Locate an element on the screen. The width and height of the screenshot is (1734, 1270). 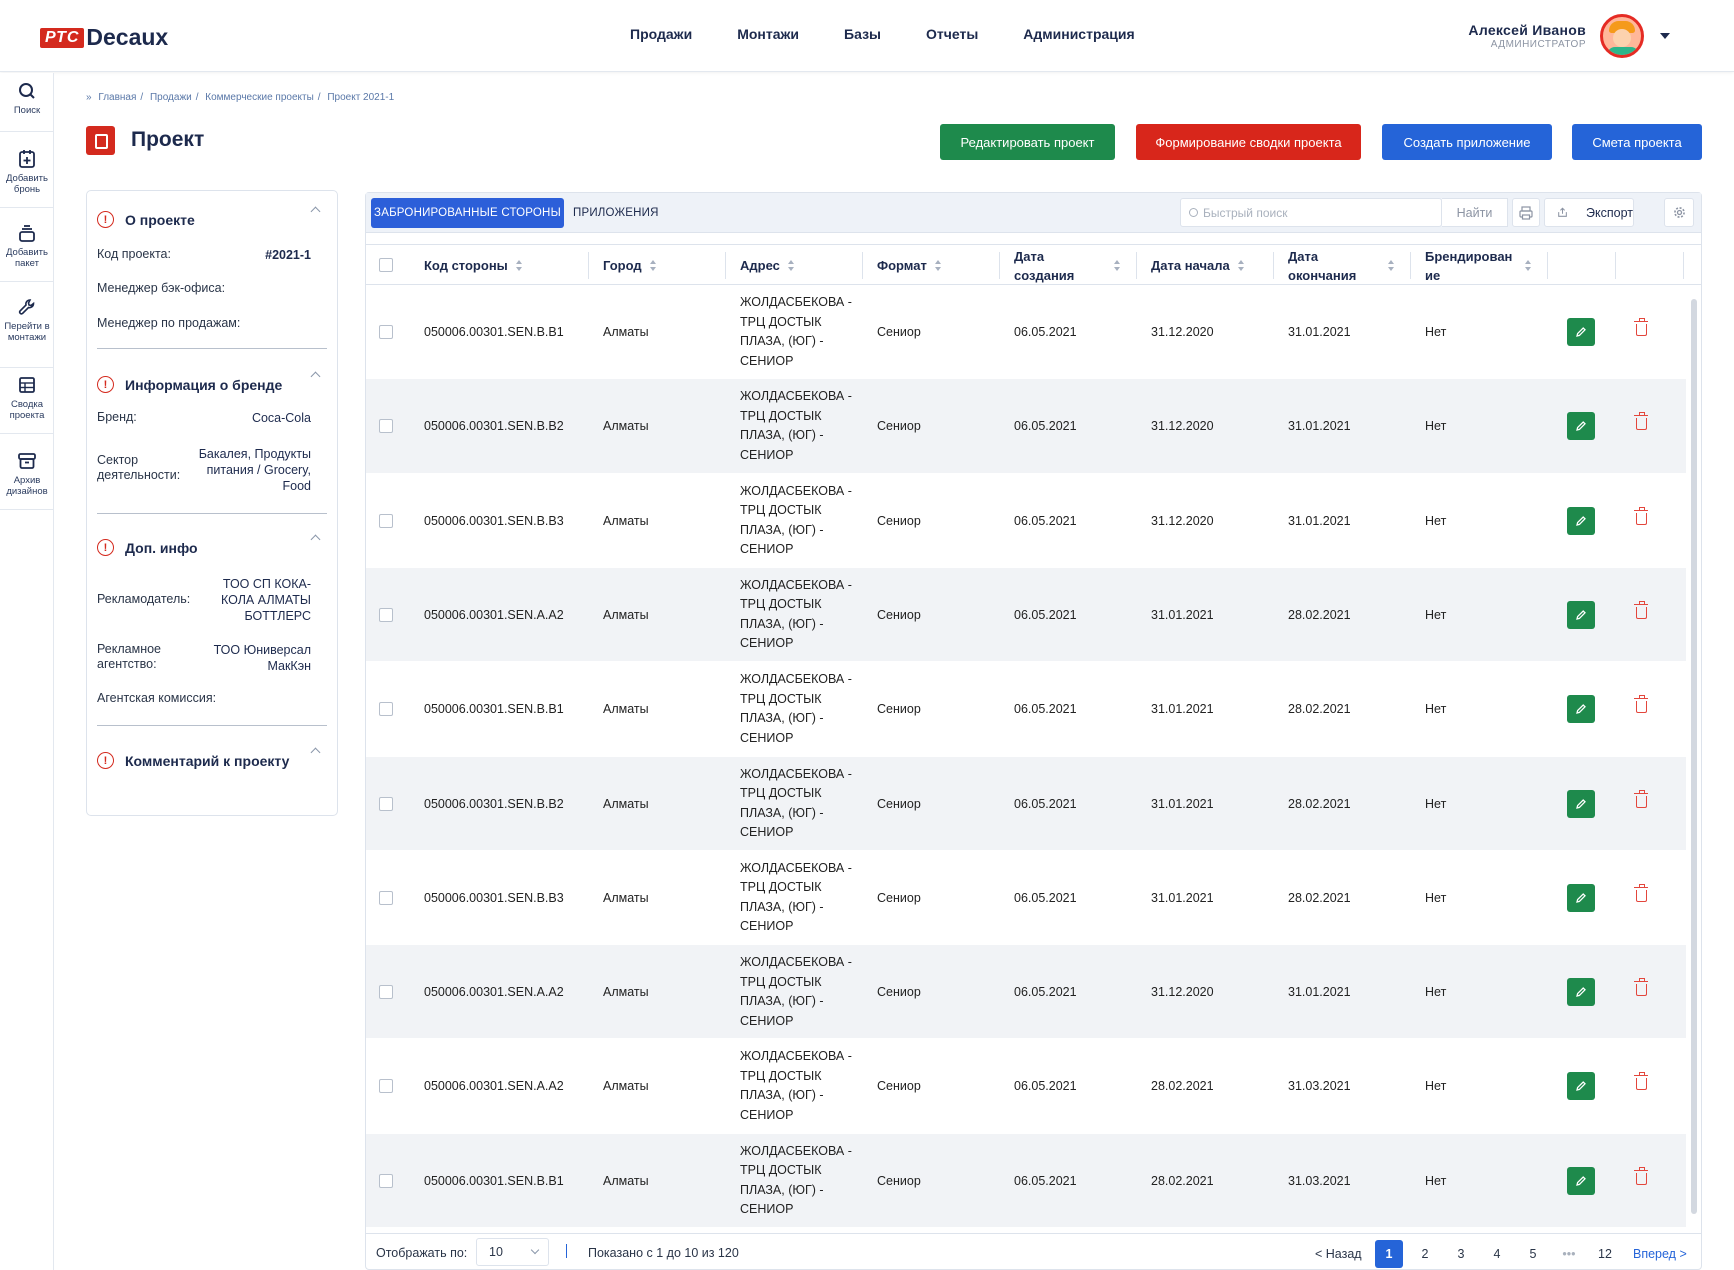
rail-item-installations: Перейти в монтажи is located at coordinates (27, 320).